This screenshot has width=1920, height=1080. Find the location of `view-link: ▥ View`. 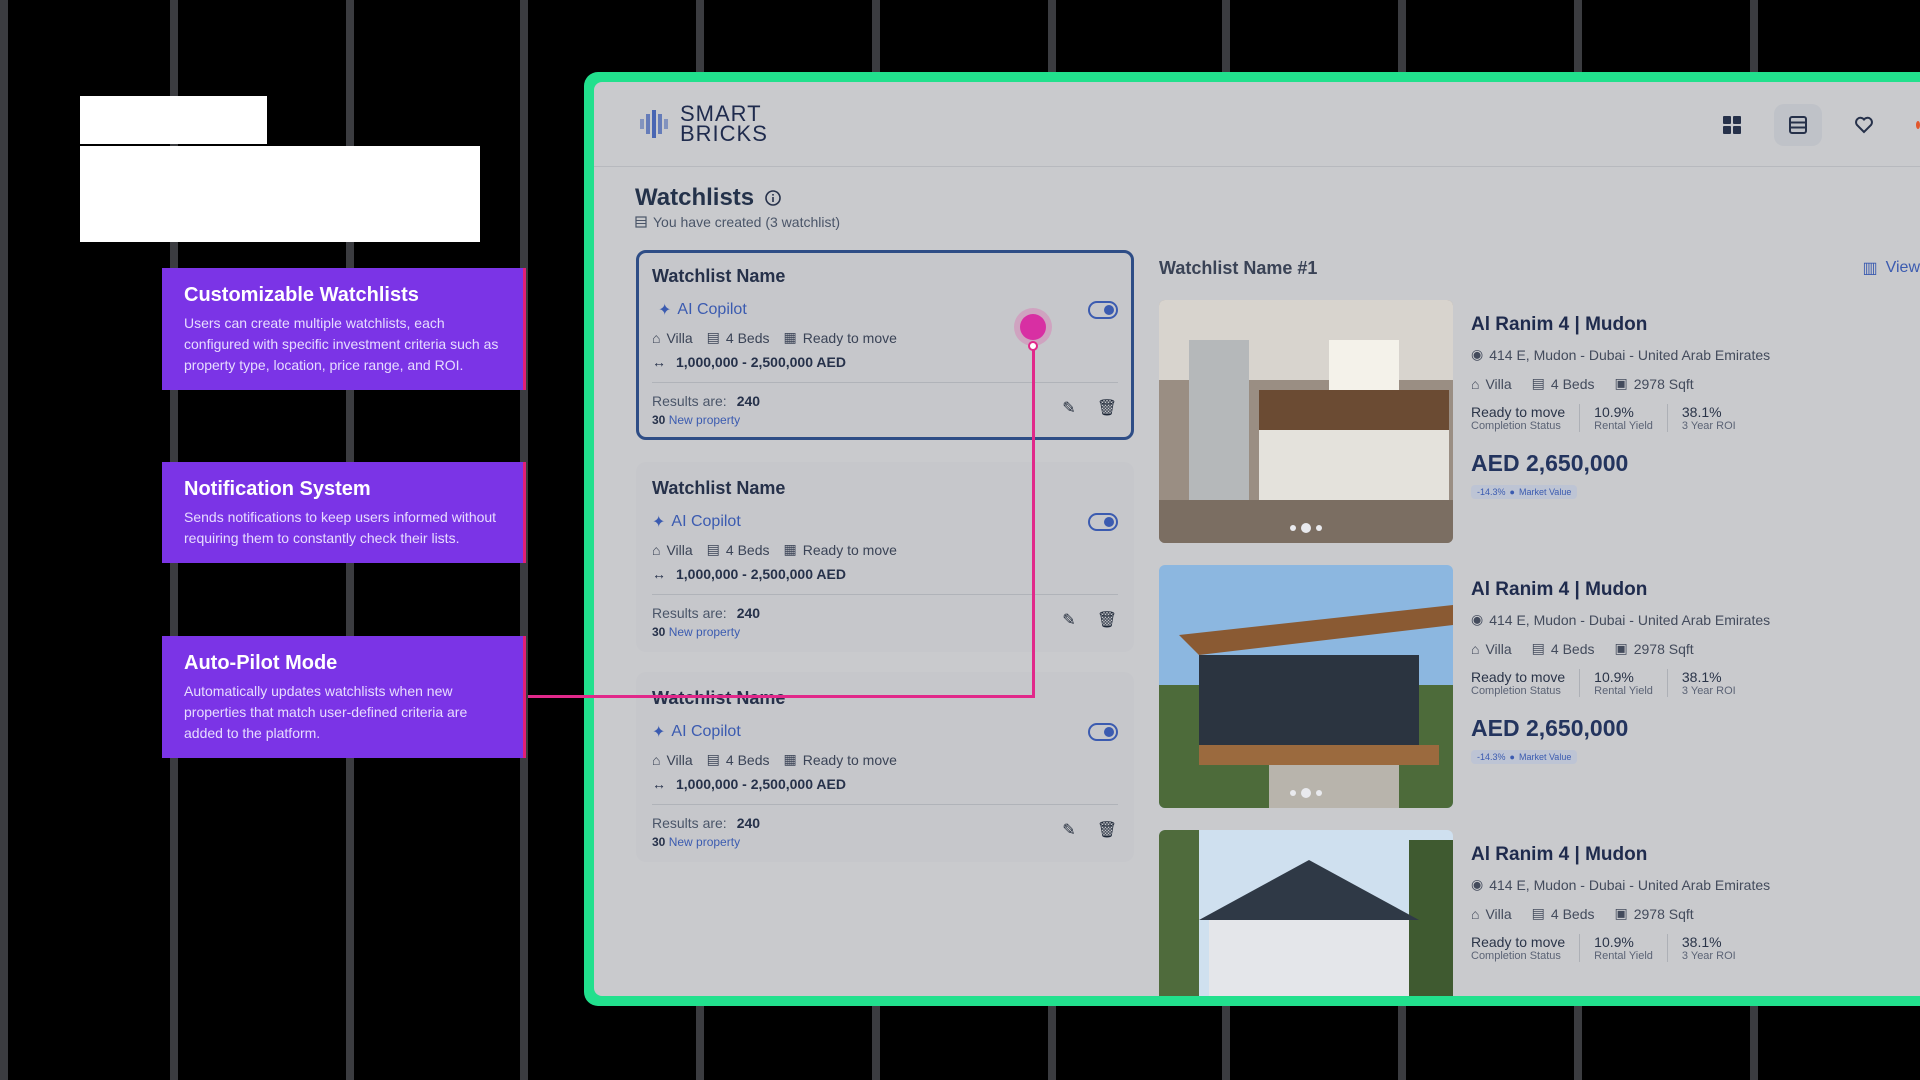

view-link: ▥ View is located at coordinates (1891, 268).